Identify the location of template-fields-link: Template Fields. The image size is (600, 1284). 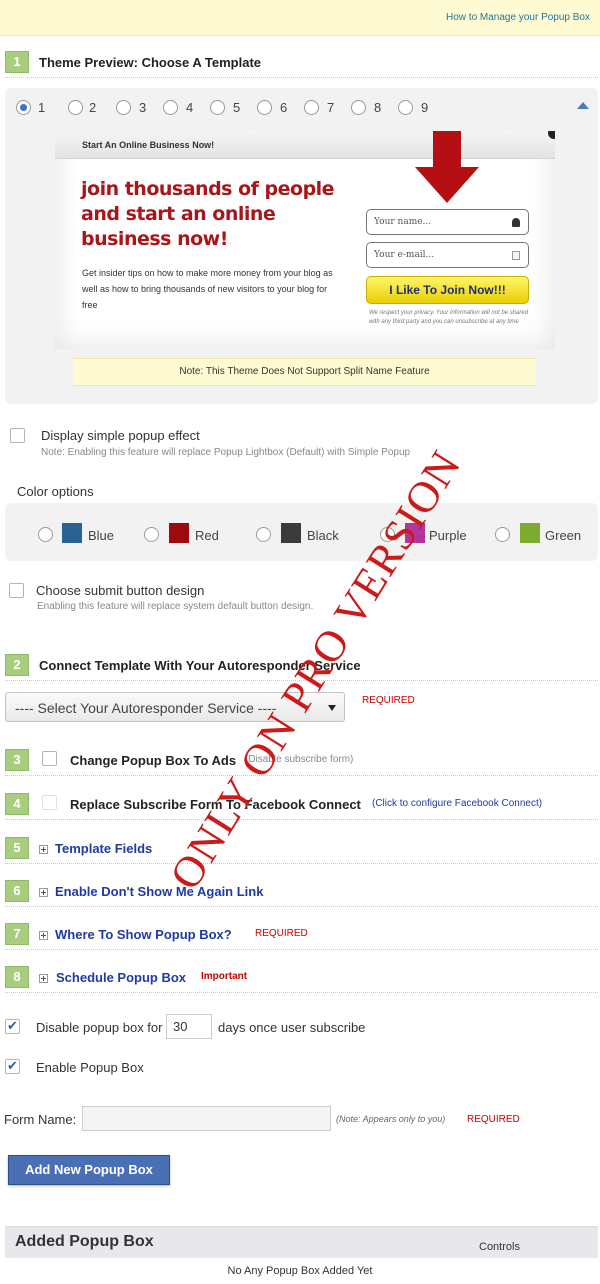
(103, 848).